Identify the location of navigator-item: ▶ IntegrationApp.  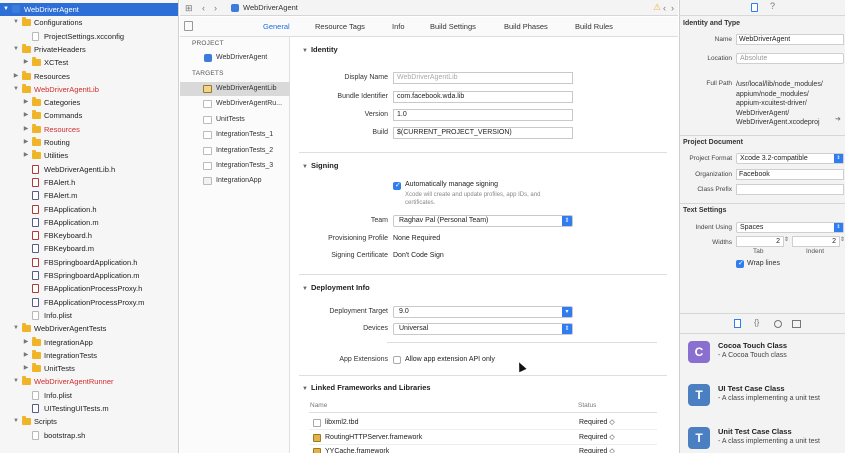
(89, 342).